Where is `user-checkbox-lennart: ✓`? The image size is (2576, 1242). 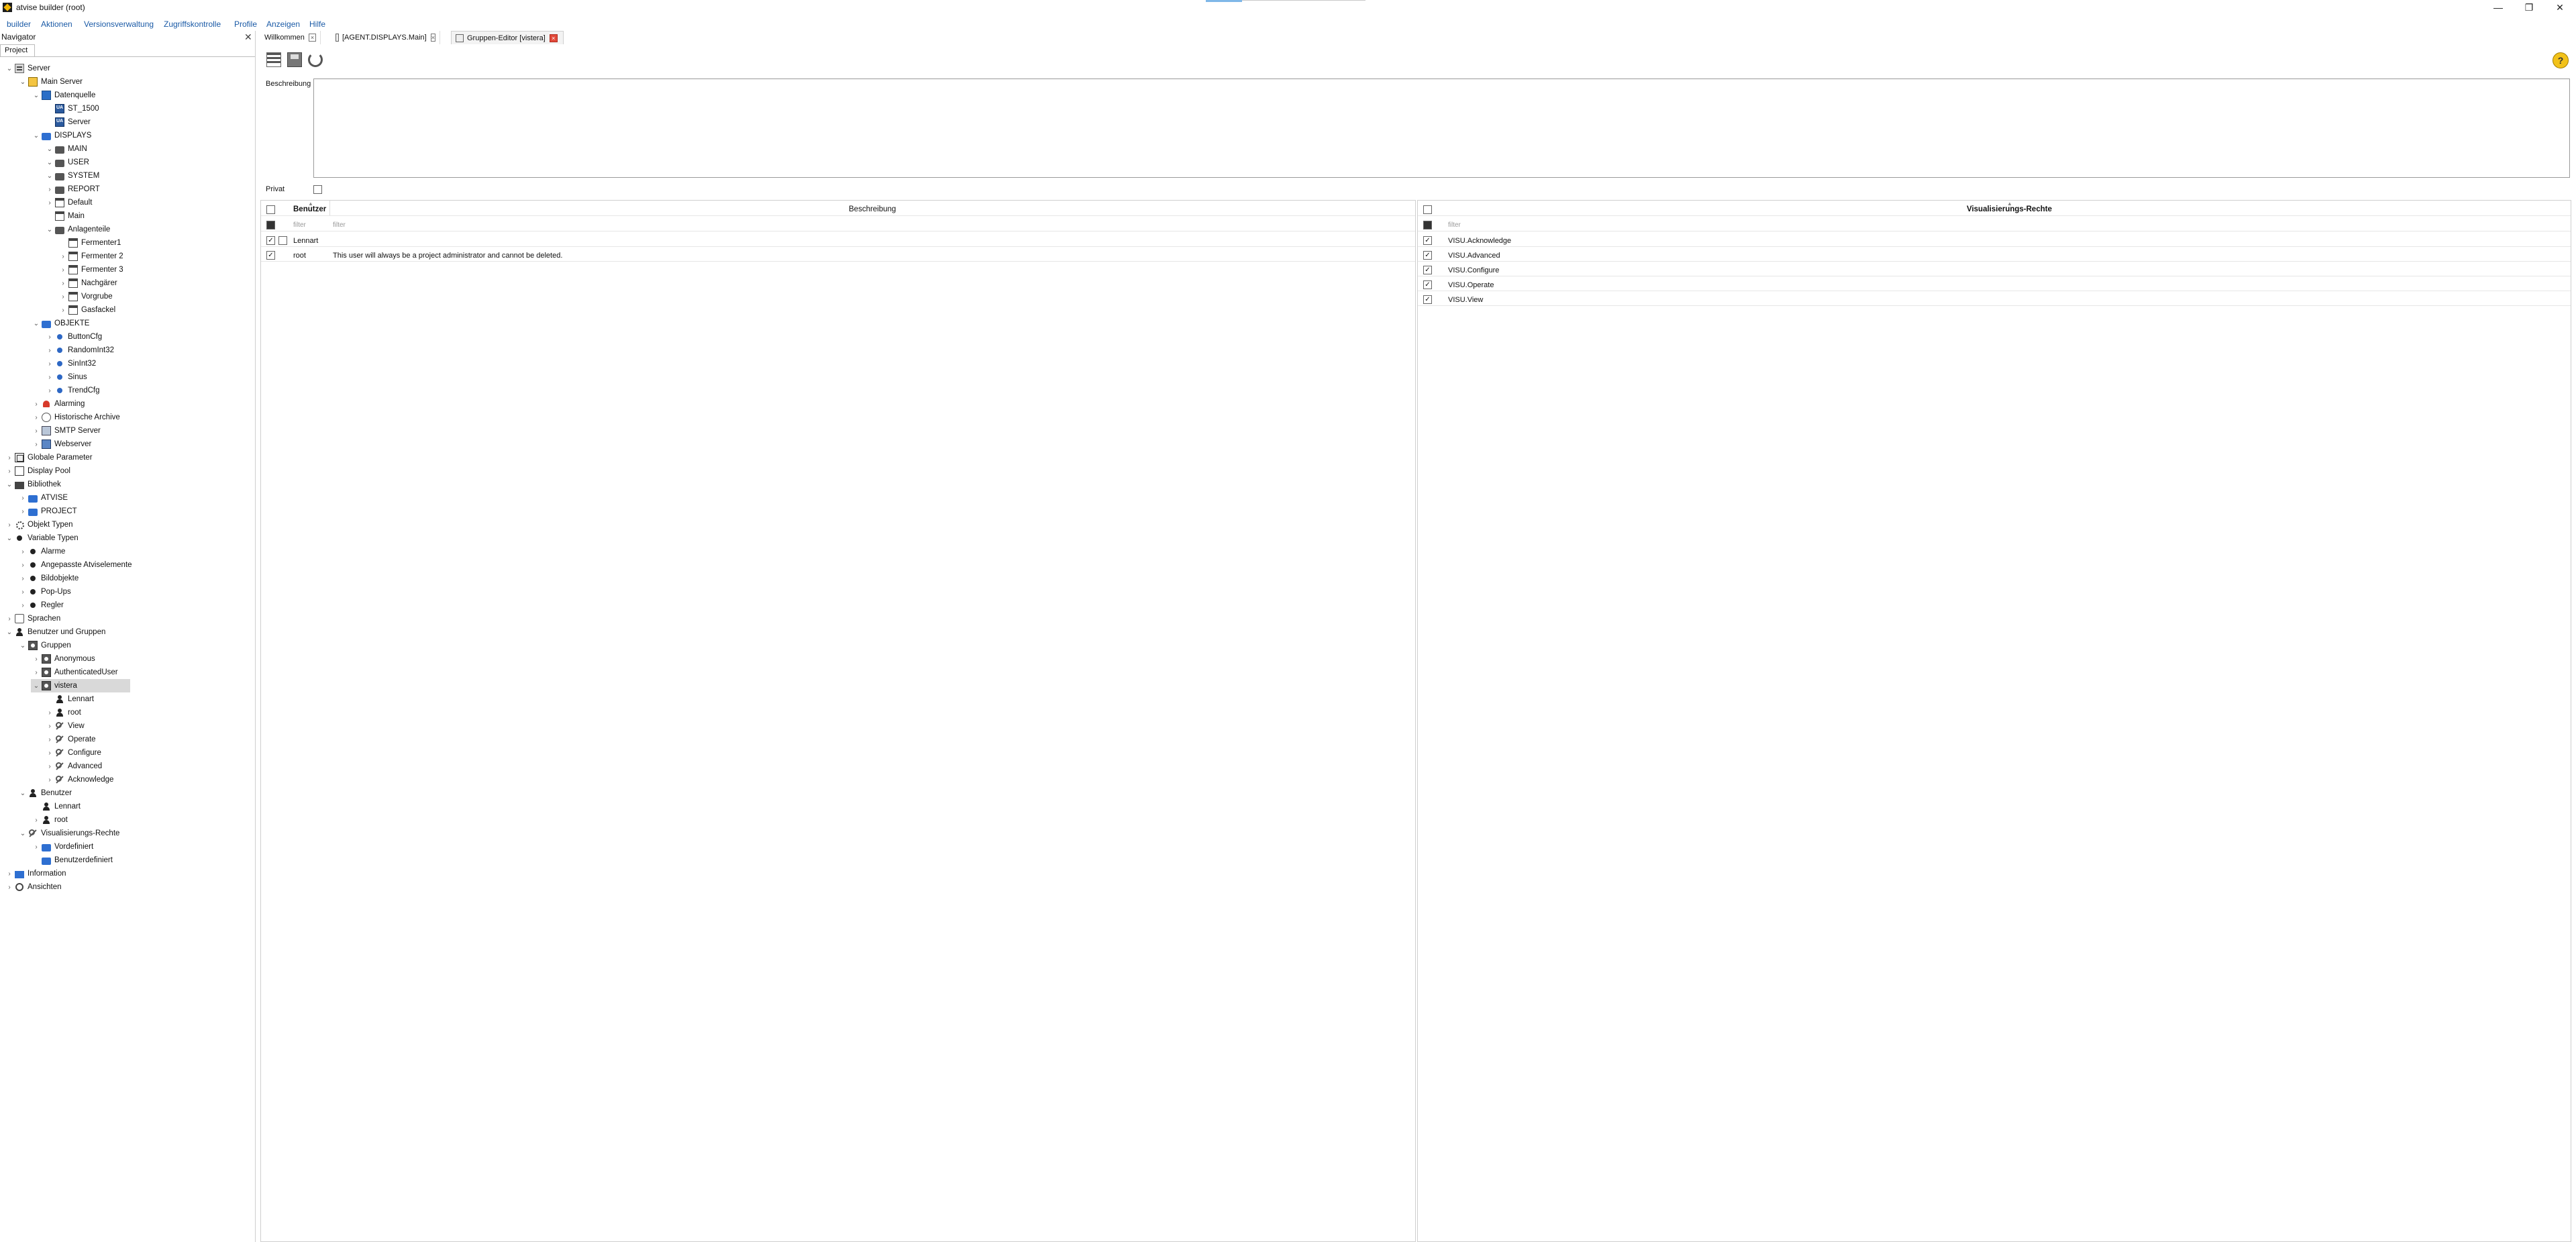 user-checkbox-lennart: ✓ is located at coordinates (270, 241).